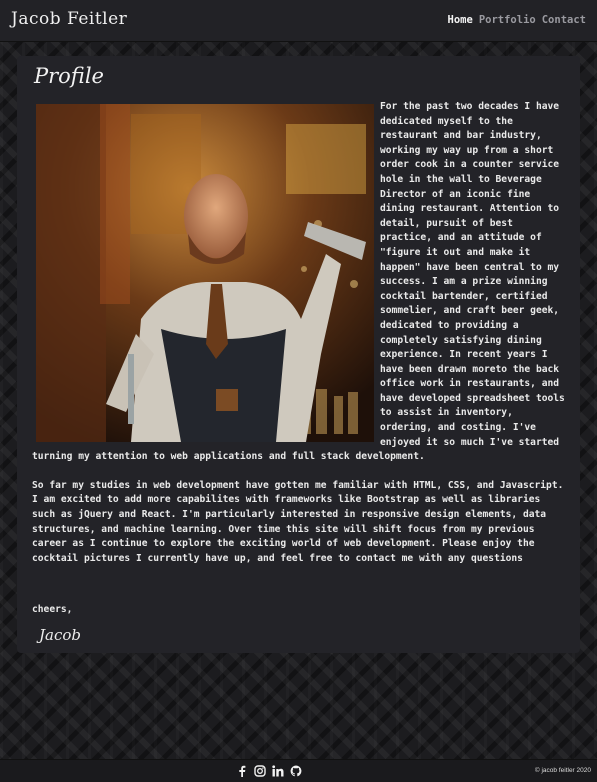 The width and height of the screenshot is (597, 782). I want to click on navbar: Jacob Feitler Home Portfolio Contact, so click(298, 21).